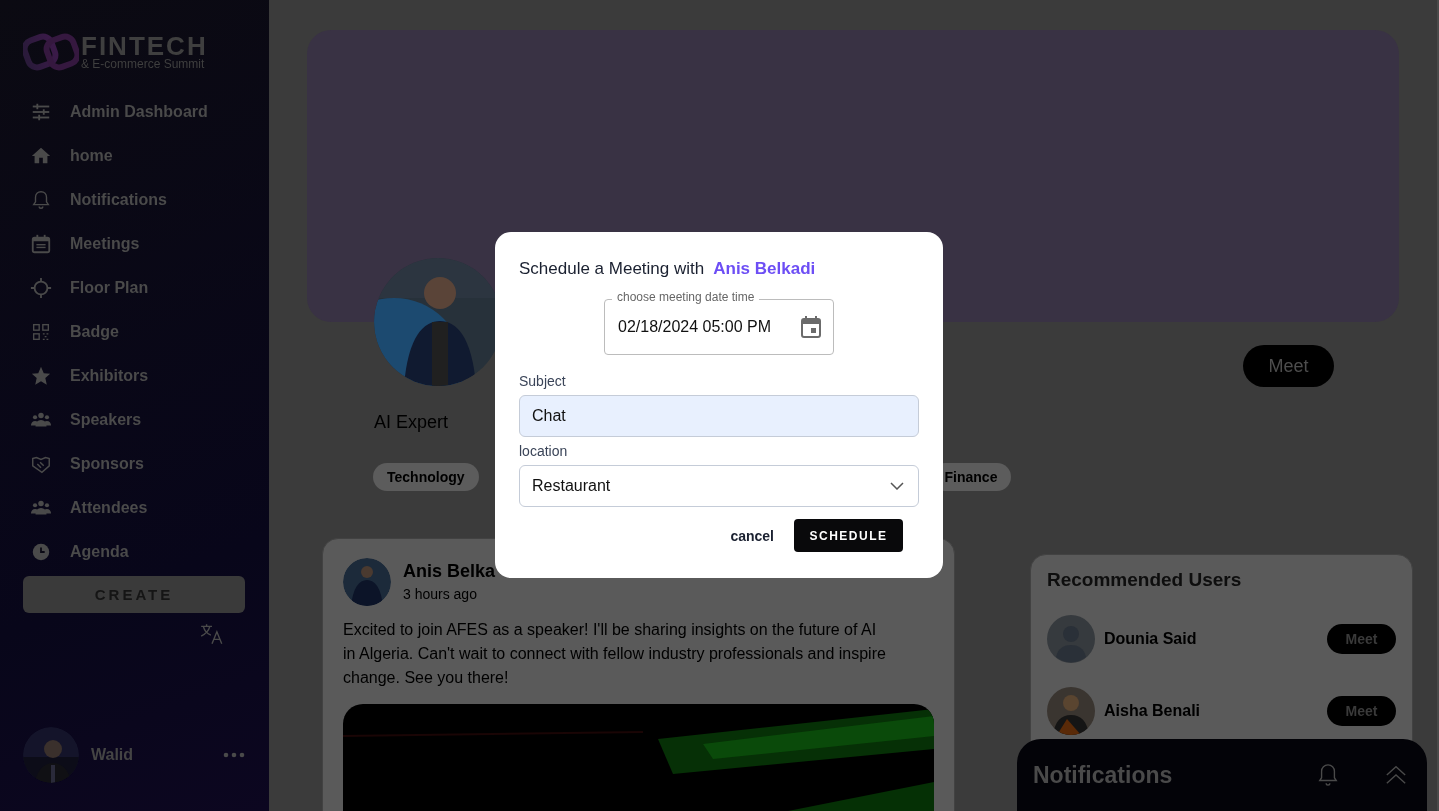  Describe the element at coordinates (134, 156) in the screenshot. I see `sidebar-item: home` at that location.